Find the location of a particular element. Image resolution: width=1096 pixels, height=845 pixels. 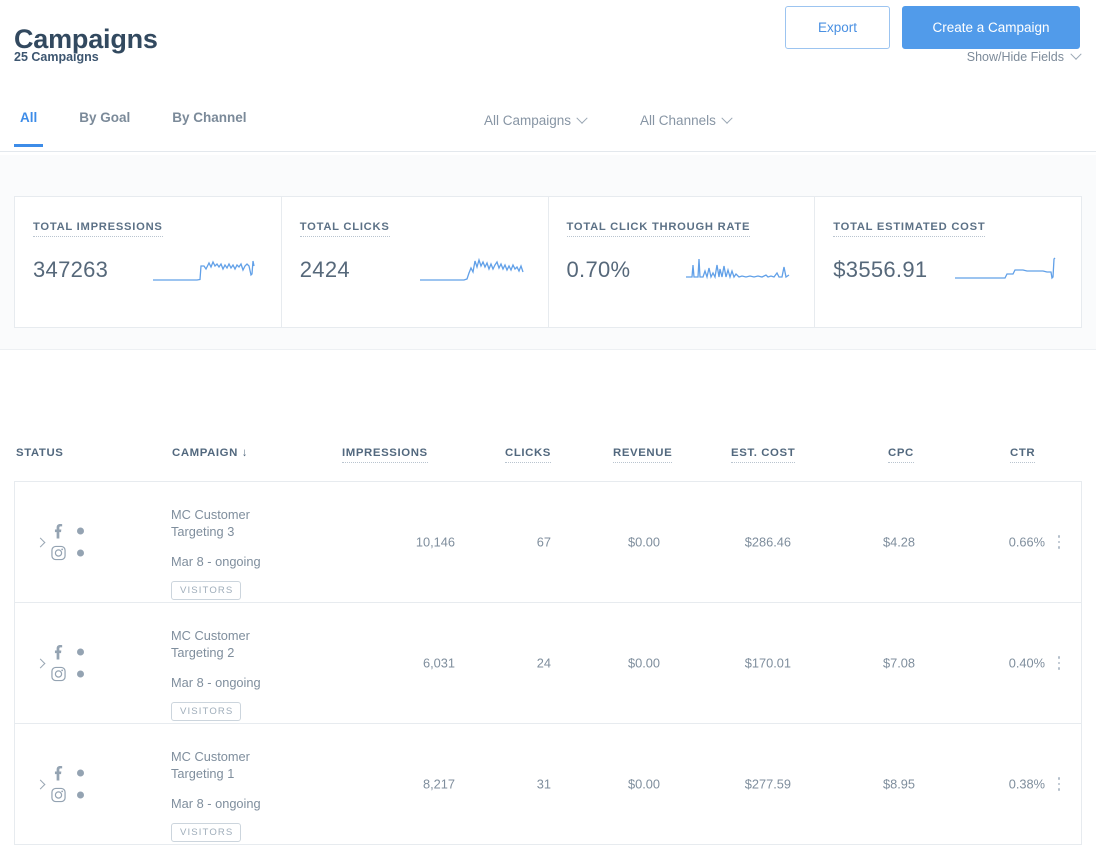

all-campaigns-select: All Campaigns is located at coordinates (536, 120).